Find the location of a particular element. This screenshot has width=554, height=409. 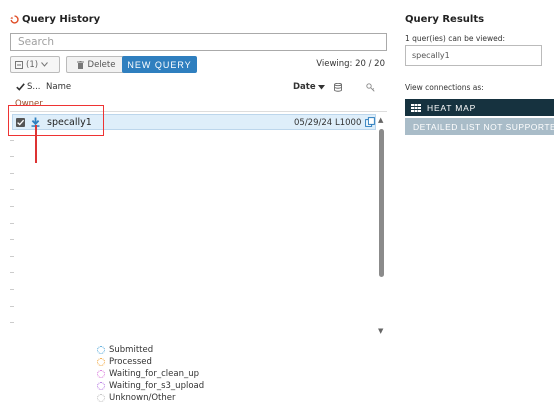

legend-item-unknown: Unknown/Other is located at coordinates (150, 398).